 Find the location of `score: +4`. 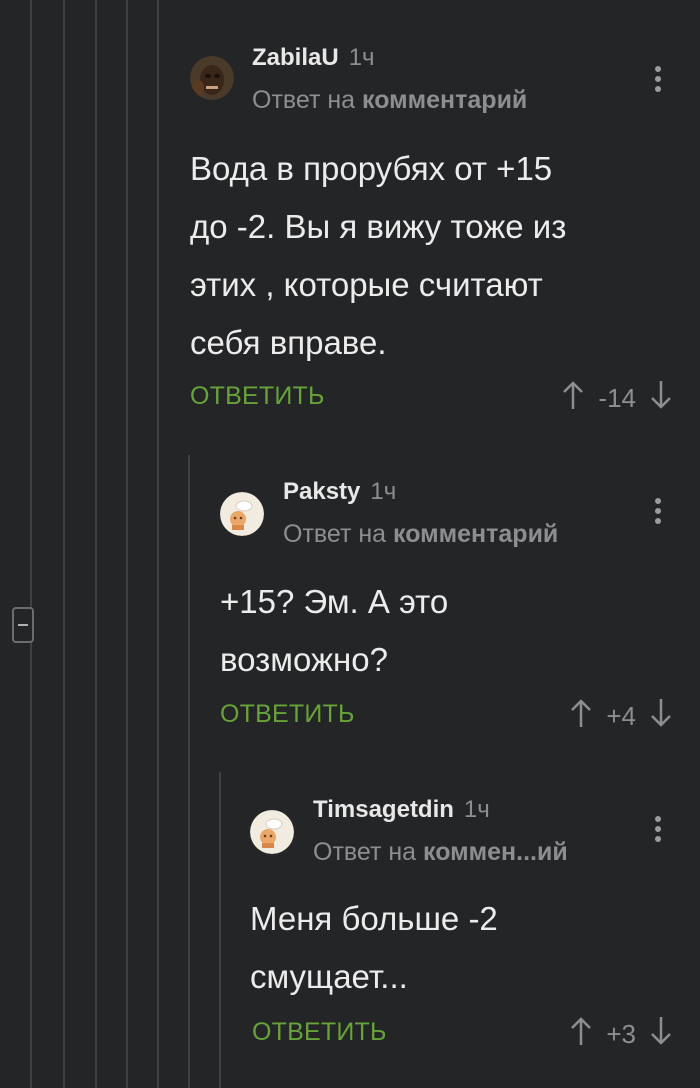

score: +4 is located at coordinates (621, 716).